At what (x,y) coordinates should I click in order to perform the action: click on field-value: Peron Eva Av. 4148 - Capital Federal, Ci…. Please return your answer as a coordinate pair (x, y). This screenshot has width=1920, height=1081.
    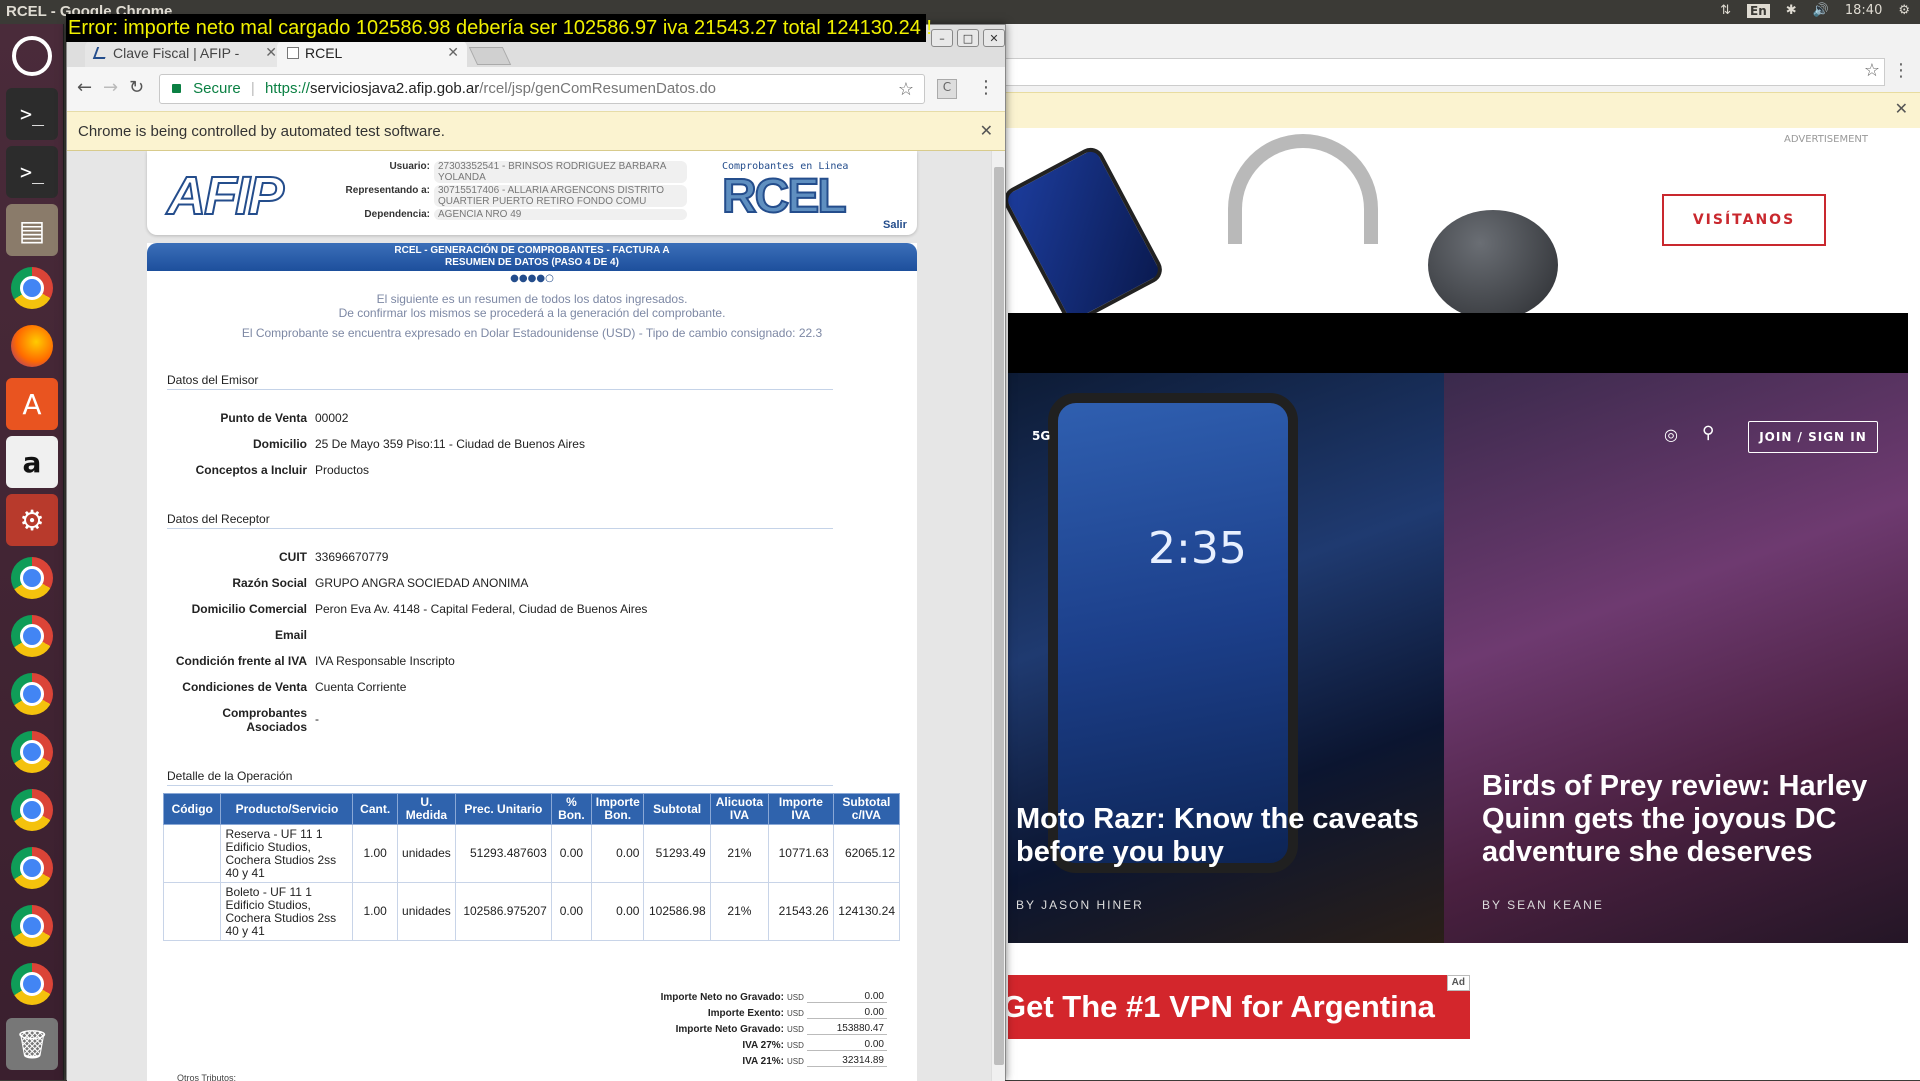
    Looking at the image, I should click on (481, 609).